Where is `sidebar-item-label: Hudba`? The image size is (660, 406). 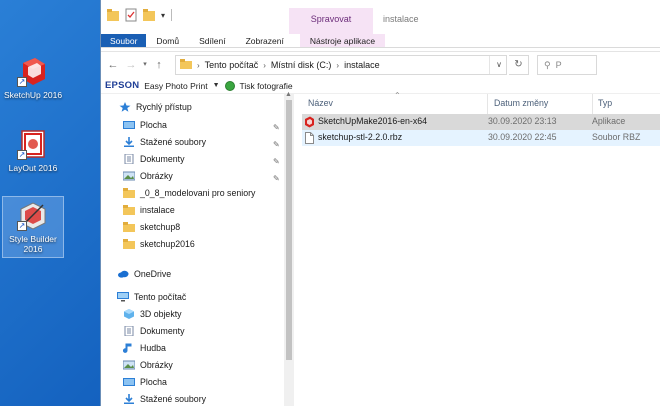
sidebar-item-label: Hudba is located at coordinates (153, 347).